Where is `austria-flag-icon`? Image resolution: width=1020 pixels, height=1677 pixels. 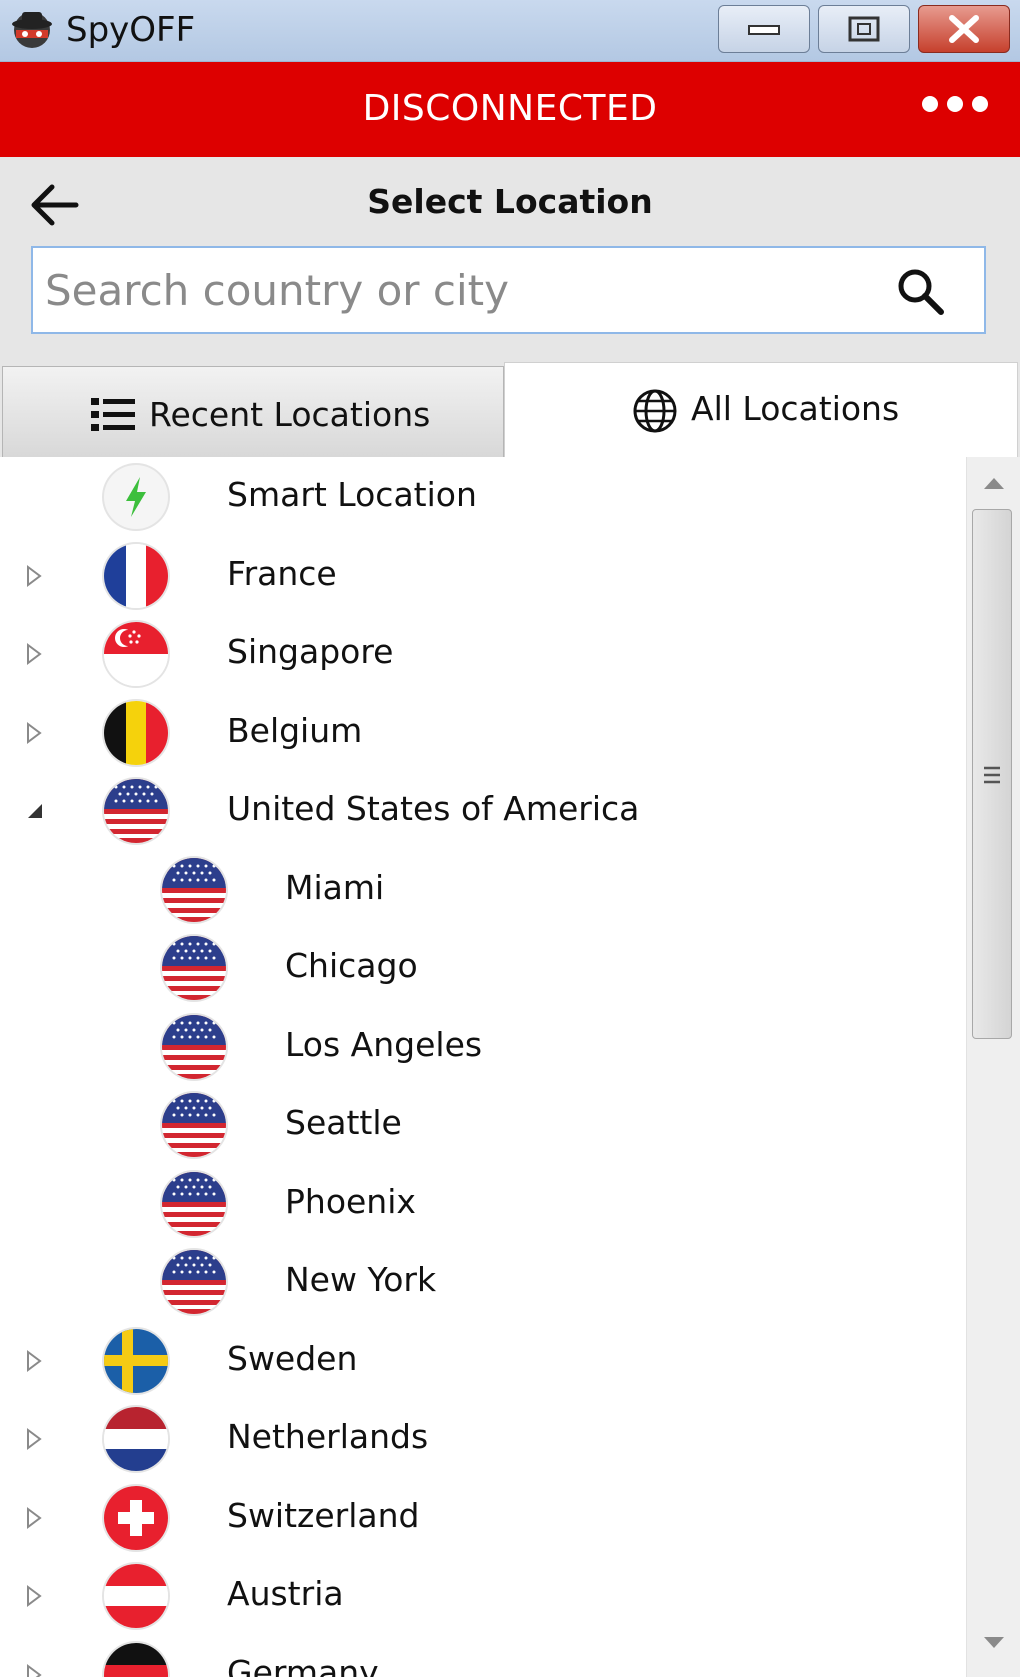 austria-flag-icon is located at coordinates (136, 1596).